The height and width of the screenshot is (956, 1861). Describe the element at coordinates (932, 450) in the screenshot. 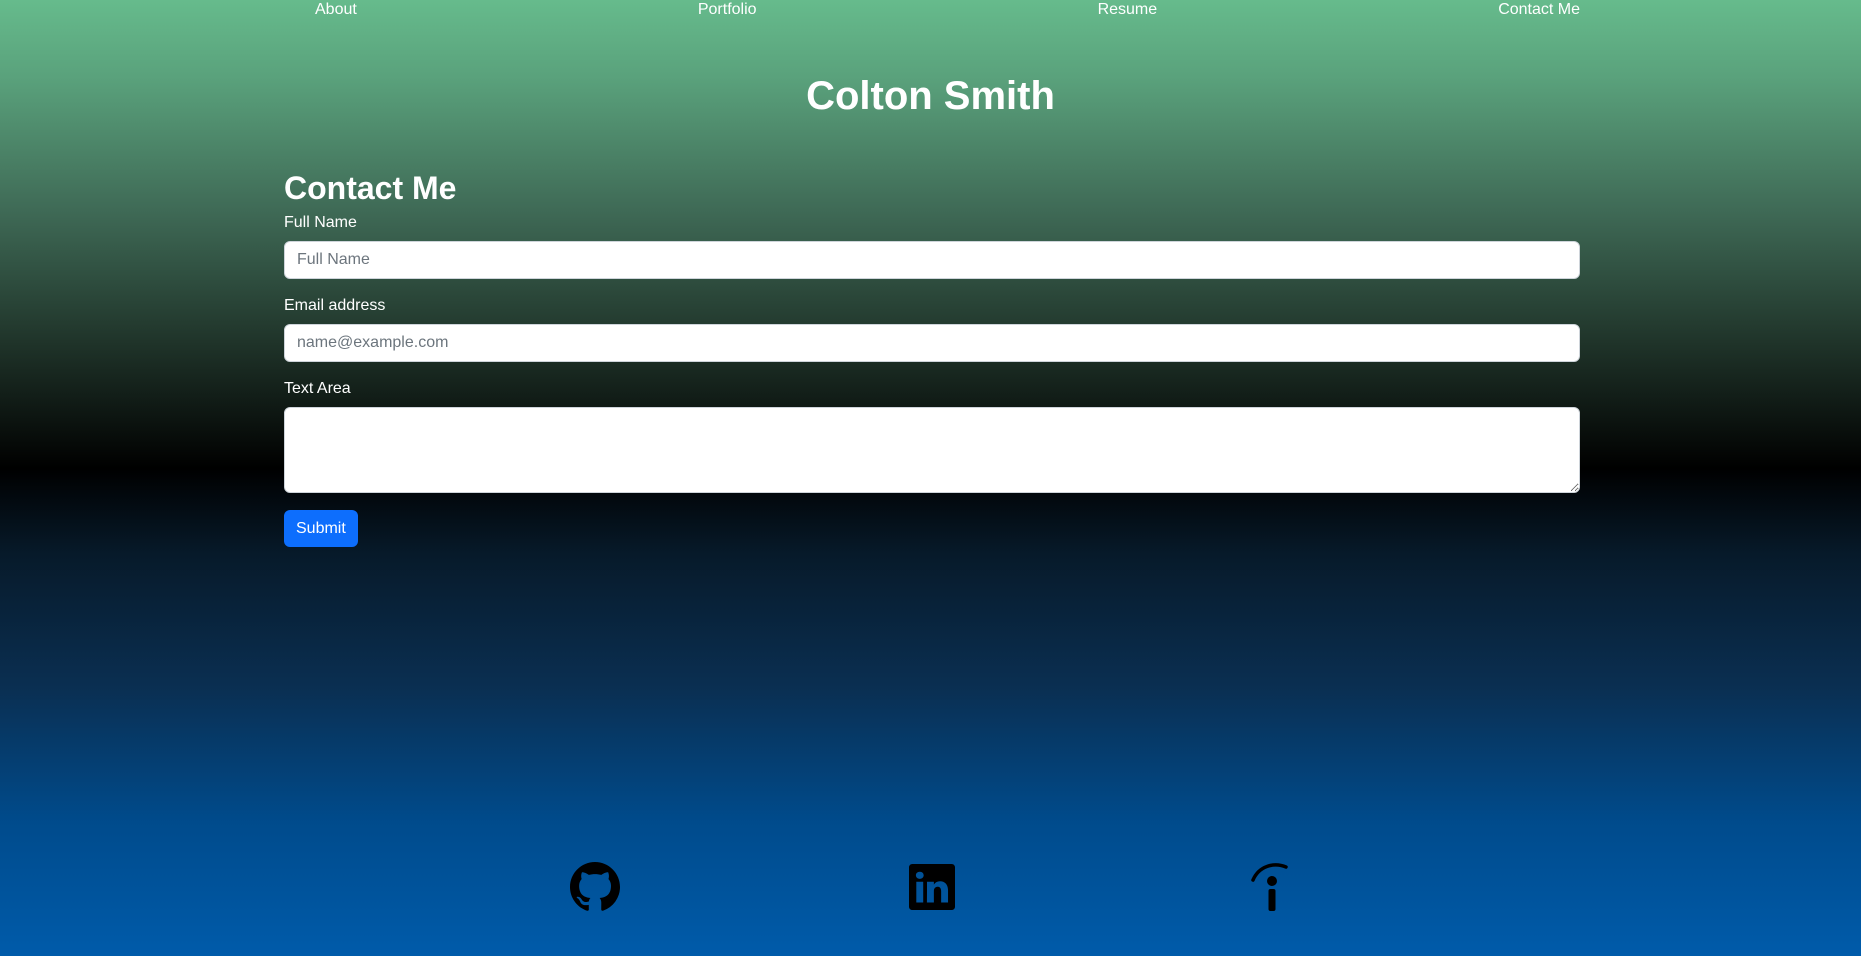

I see `message-textarea` at that location.